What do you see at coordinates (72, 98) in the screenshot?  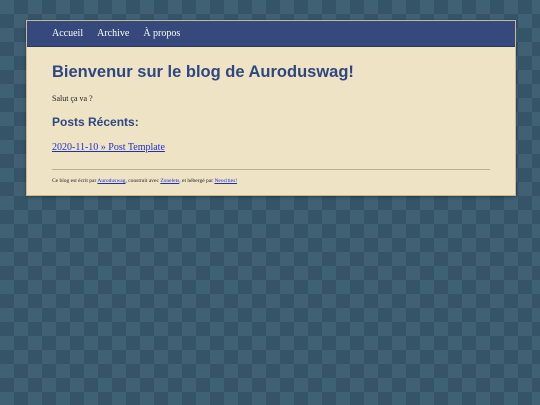 I see `greeting-text: Salut ça va ?` at bounding box center [72, 98].